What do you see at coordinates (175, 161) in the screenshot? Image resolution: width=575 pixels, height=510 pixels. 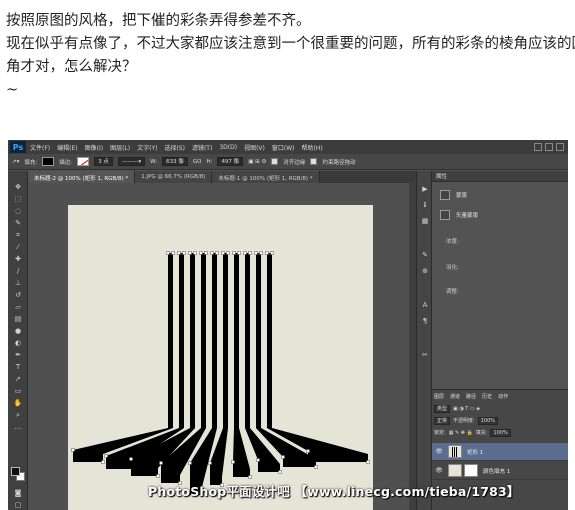 I see `width-input: 633 像` at bounding box center [175, 161].